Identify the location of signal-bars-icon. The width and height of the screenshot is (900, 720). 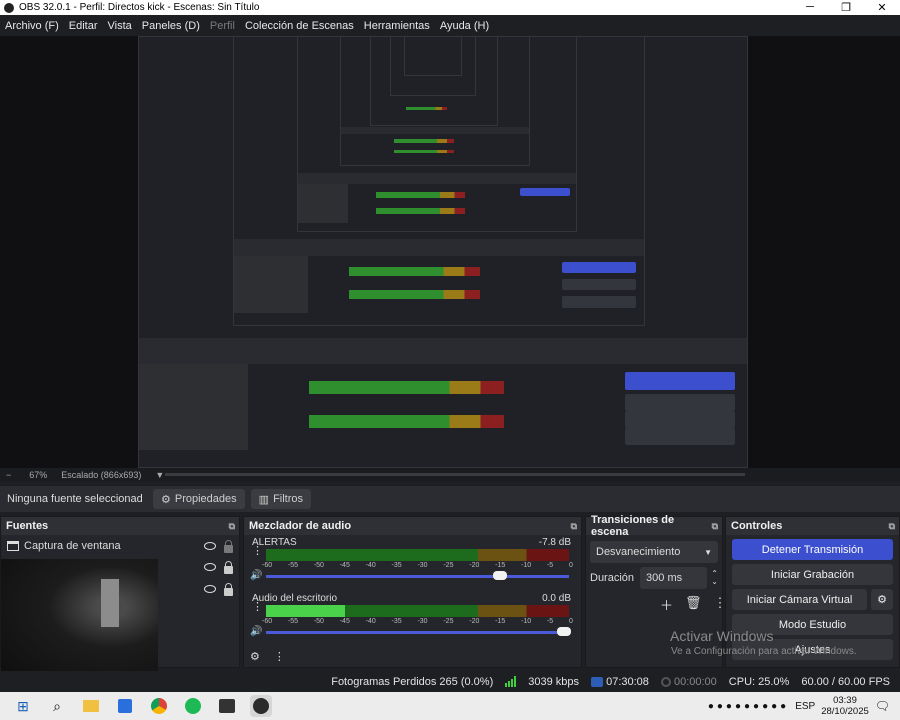
(511, 681).